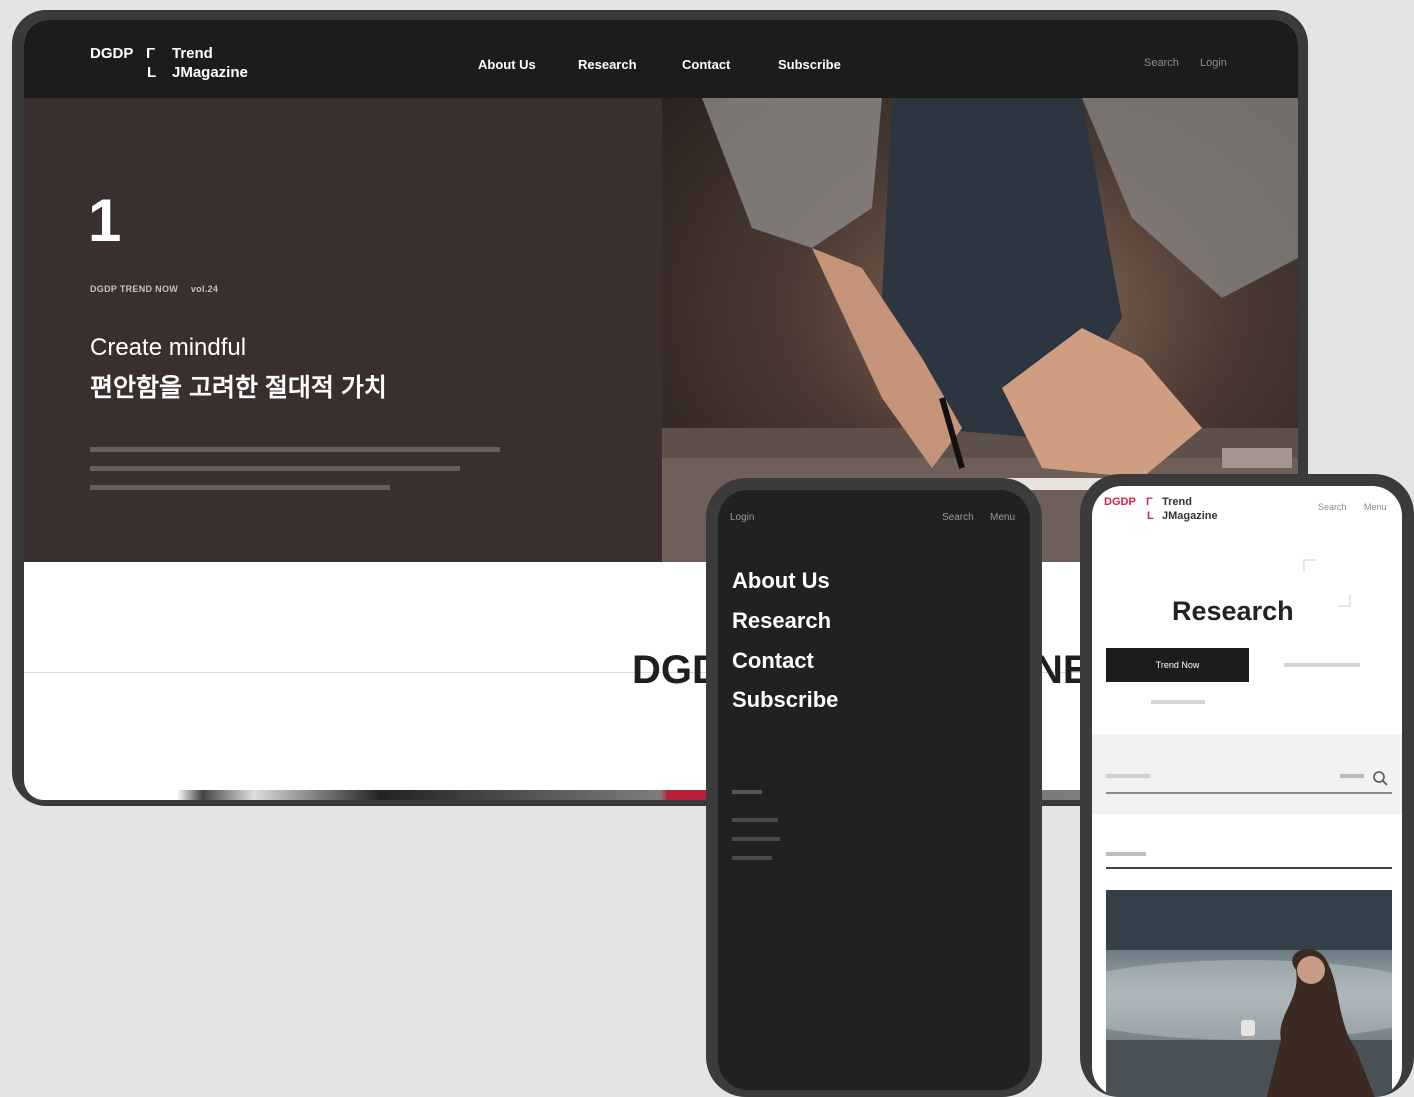 Image resolution: width=1414 pixels, height=1097 pixels. I want to click on hero-kicker: DGDP TREND NOW vol.24, so click(154, 289).